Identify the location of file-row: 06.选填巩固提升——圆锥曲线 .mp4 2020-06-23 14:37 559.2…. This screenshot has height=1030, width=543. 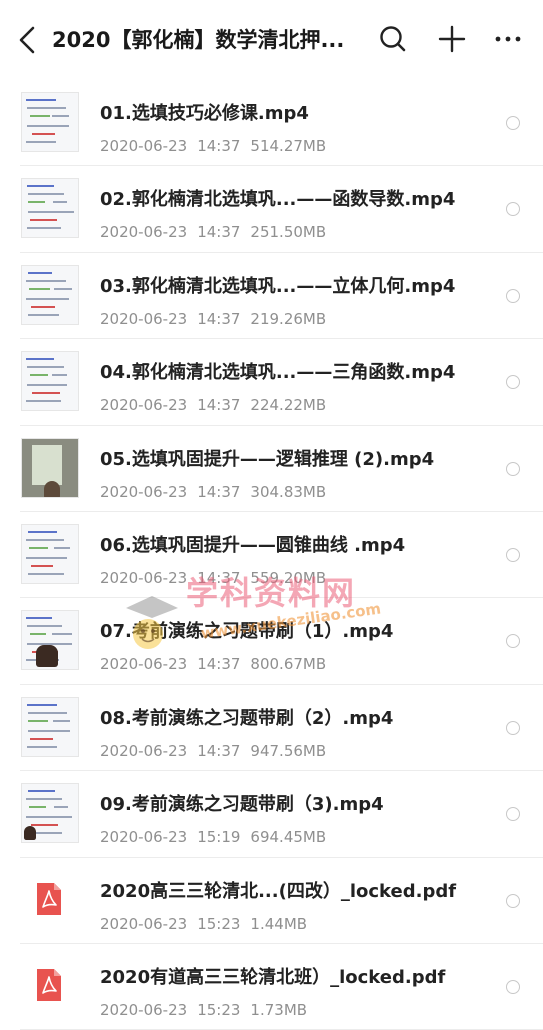
(281, 555).